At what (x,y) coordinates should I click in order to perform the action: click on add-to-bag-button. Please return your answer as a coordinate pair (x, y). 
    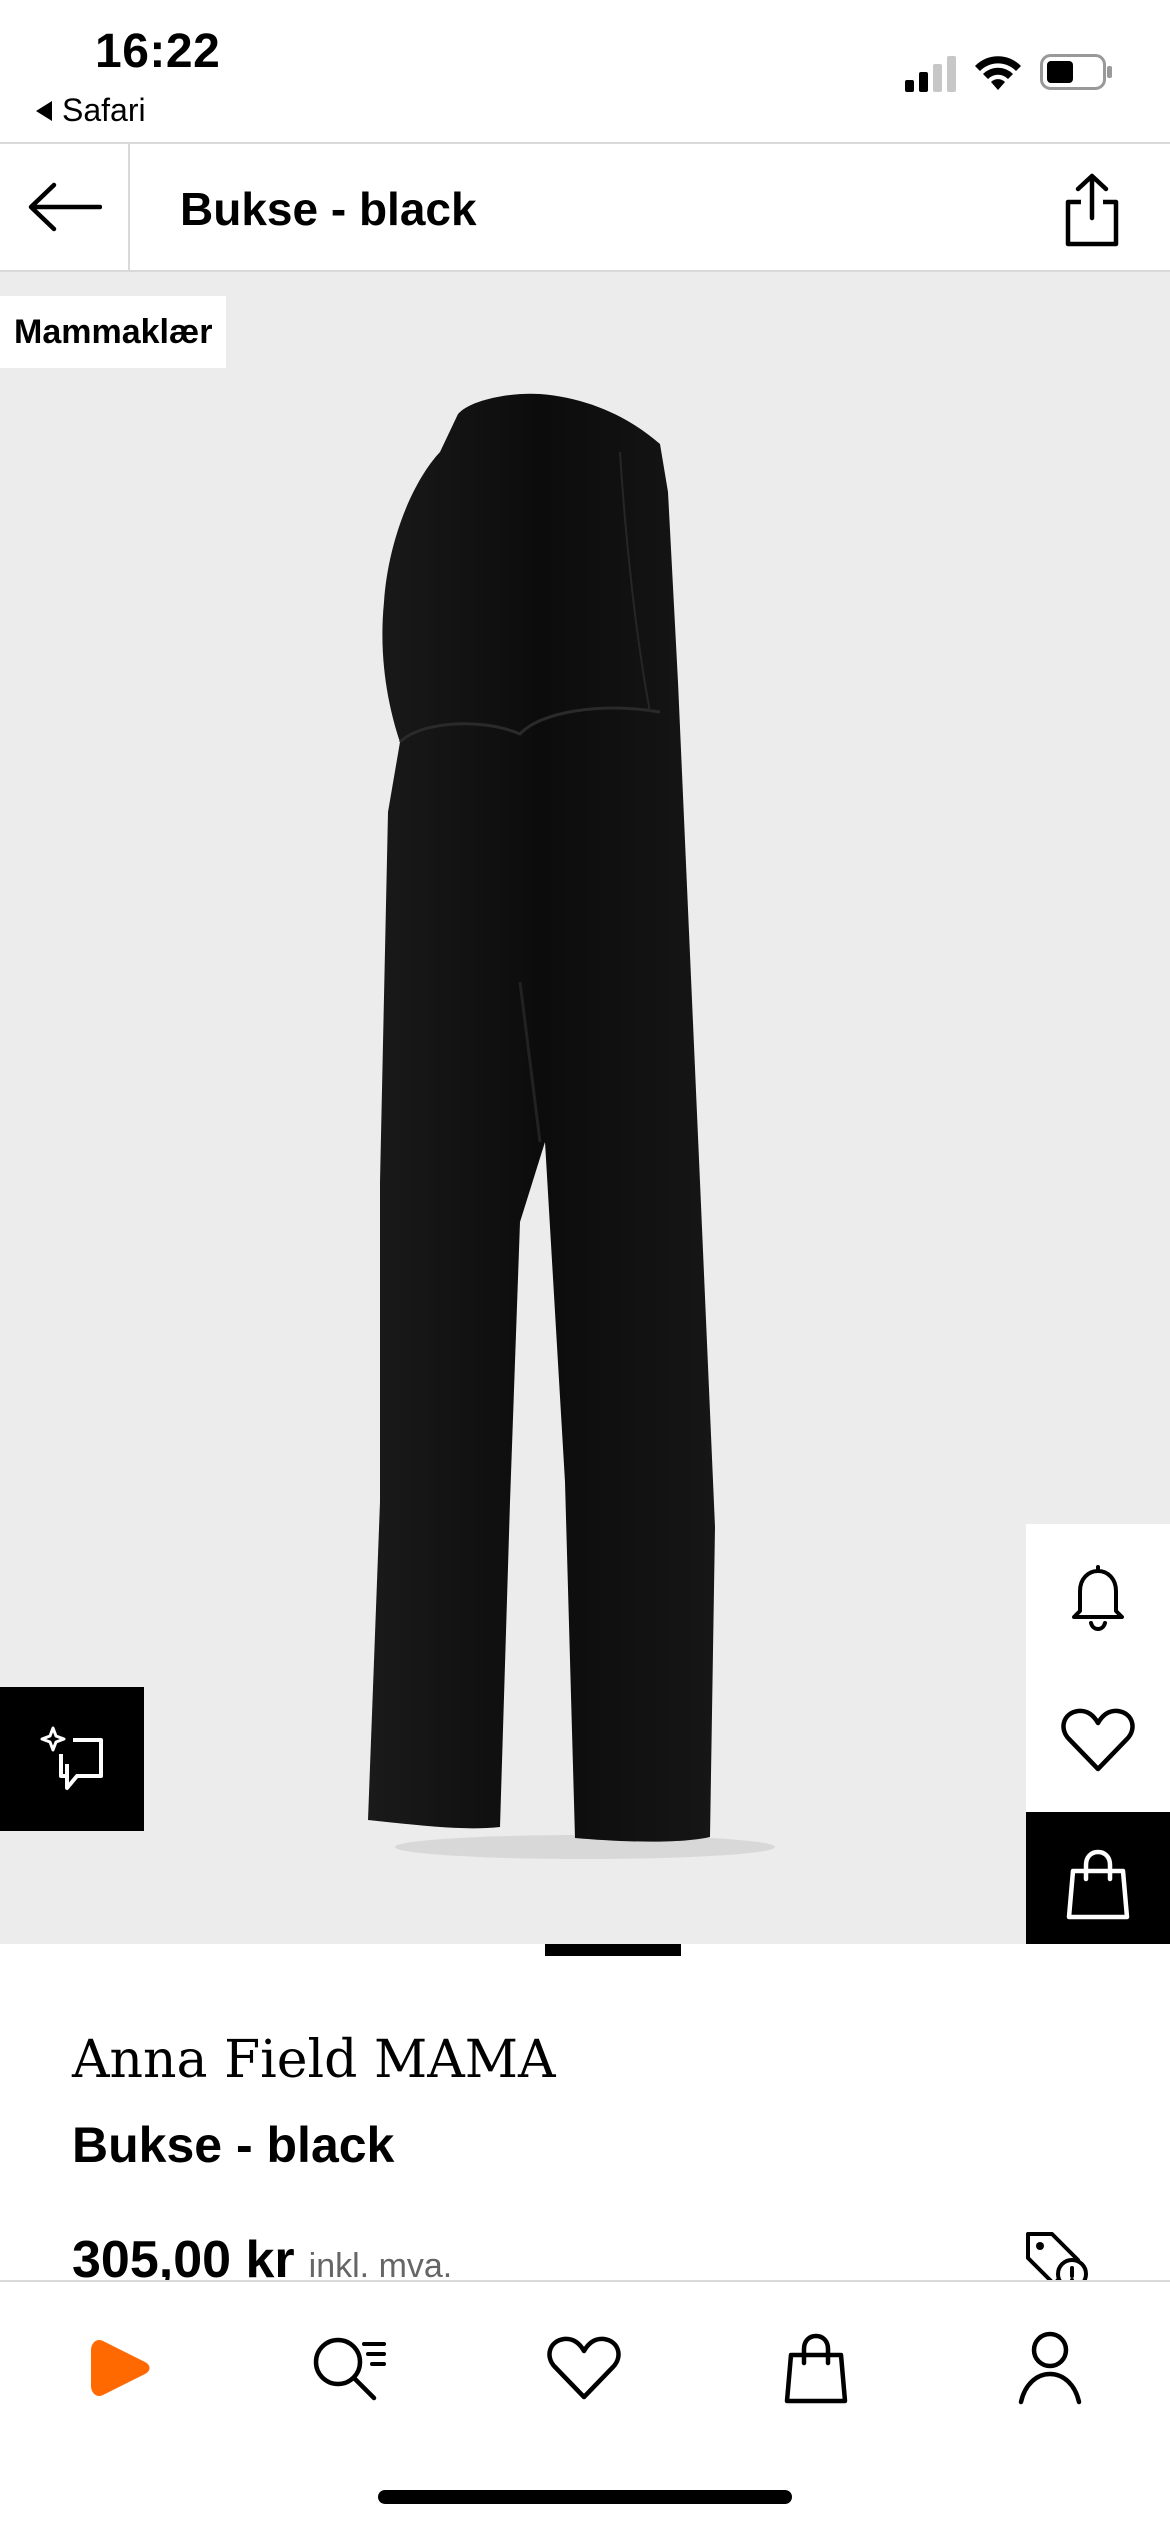
    Looking at the image, I should click on (1098, 1878).